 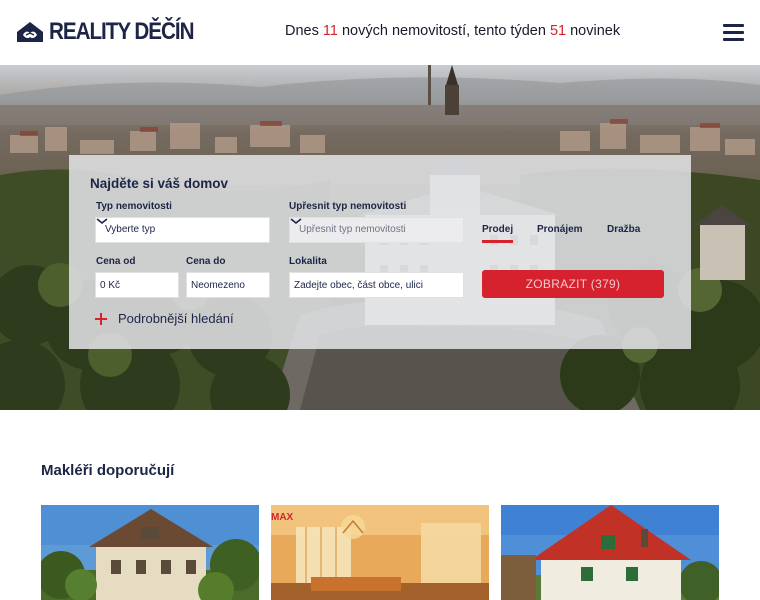 I want to click on listing-photo: MAX, so click(x=380, y=552).